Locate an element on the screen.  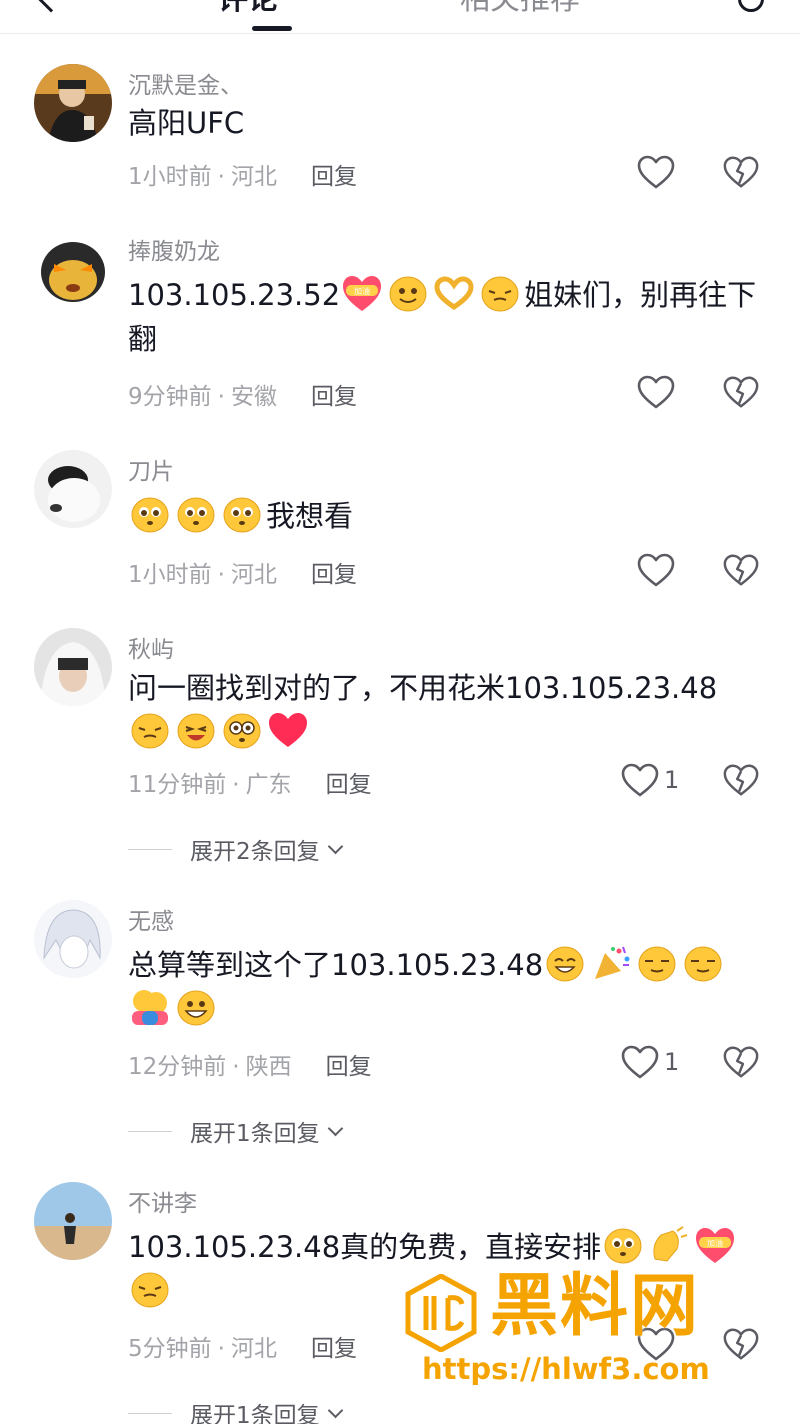
clap-emoji-icon is located at coordinates (669, 1245).